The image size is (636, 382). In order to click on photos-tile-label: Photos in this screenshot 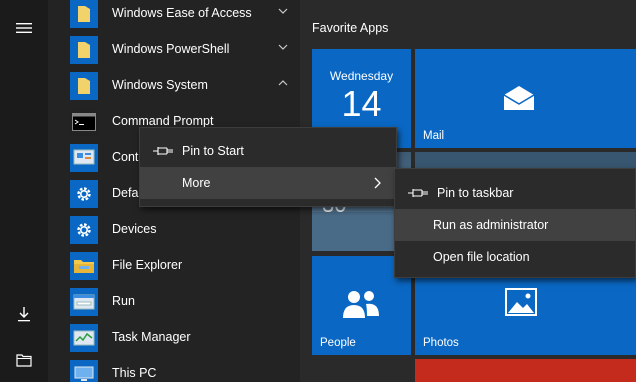, I will do `click(441, 343)`.